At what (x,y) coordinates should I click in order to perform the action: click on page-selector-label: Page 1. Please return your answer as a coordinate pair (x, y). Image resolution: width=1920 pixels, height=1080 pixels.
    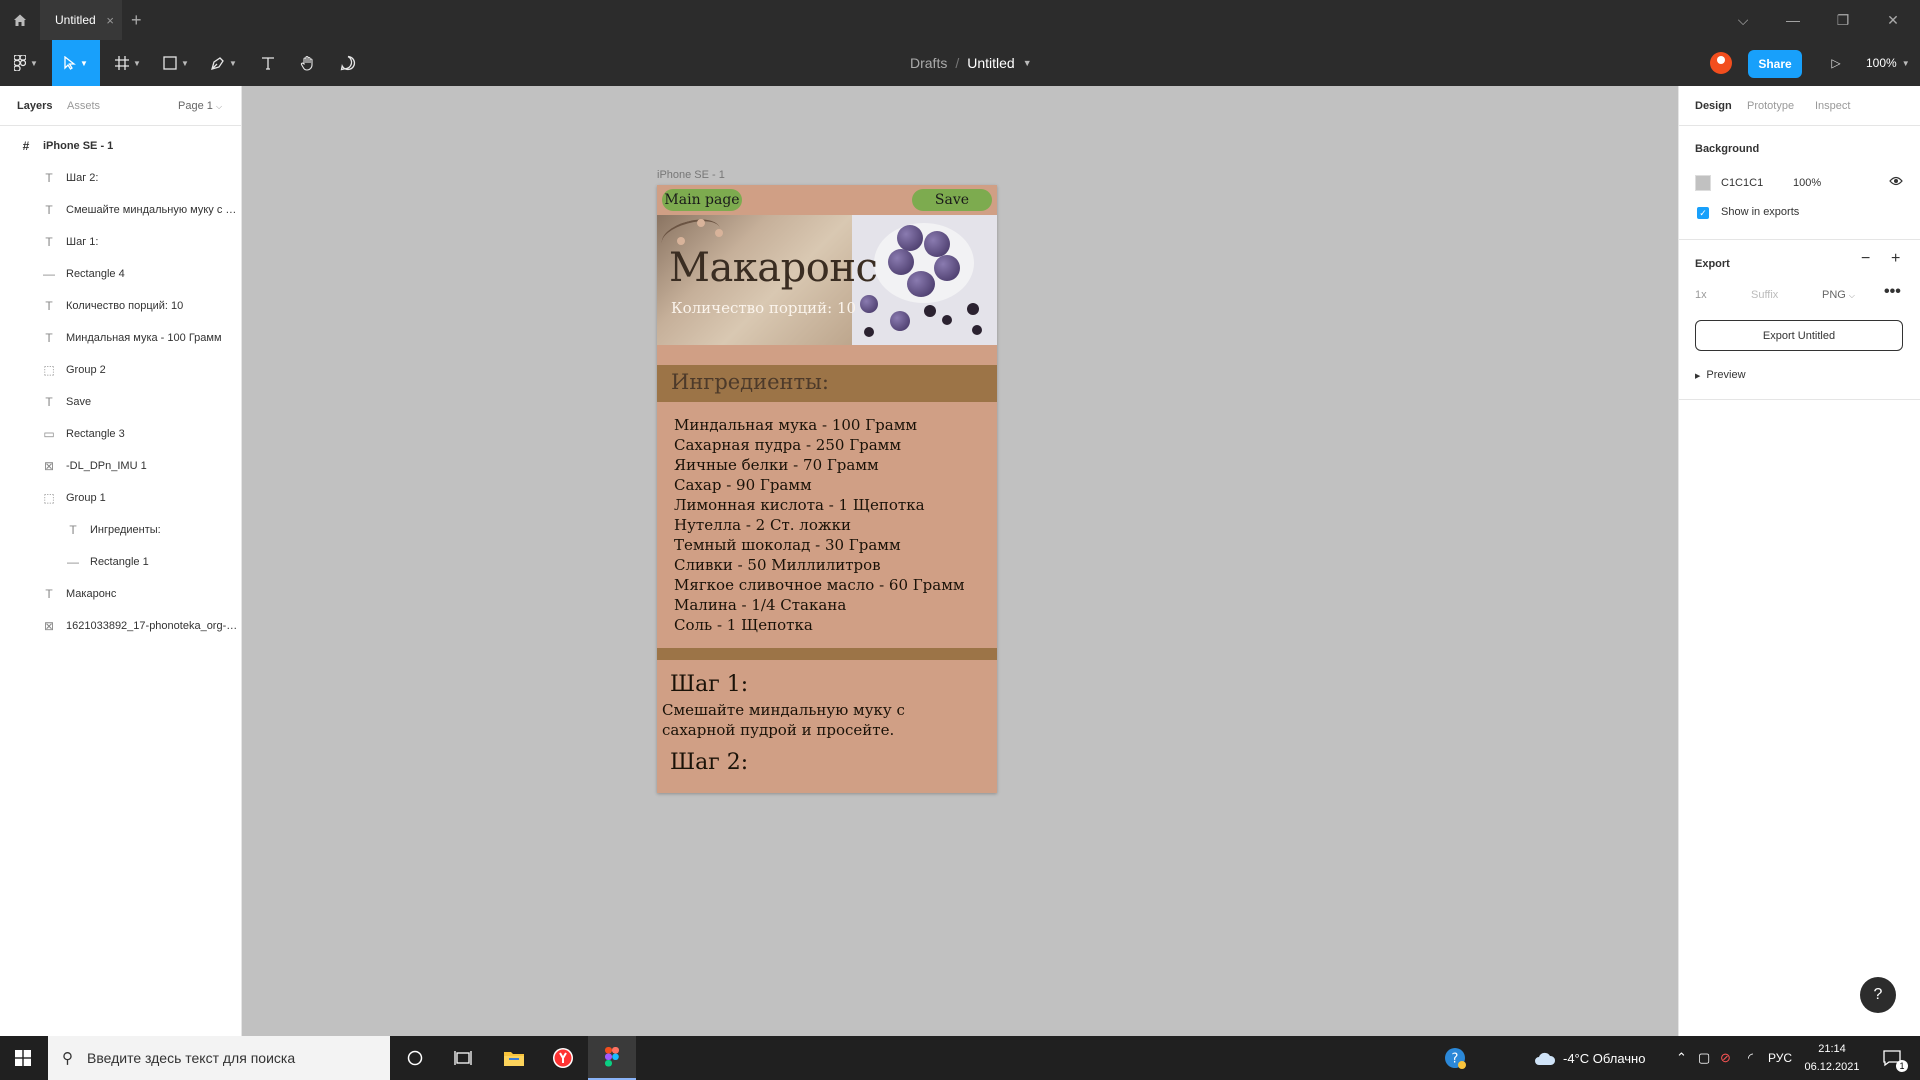
    Looking at the image, I should click on (195, 106).